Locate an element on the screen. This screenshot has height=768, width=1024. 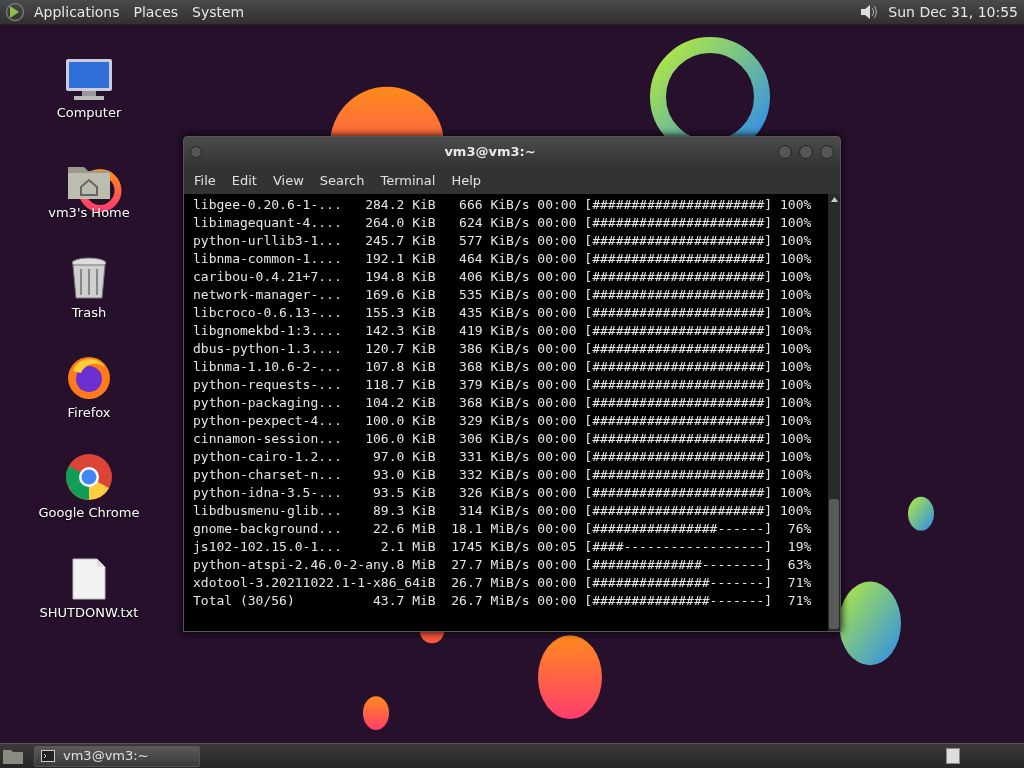
menu-item: File is located at coordinates (205, 180).